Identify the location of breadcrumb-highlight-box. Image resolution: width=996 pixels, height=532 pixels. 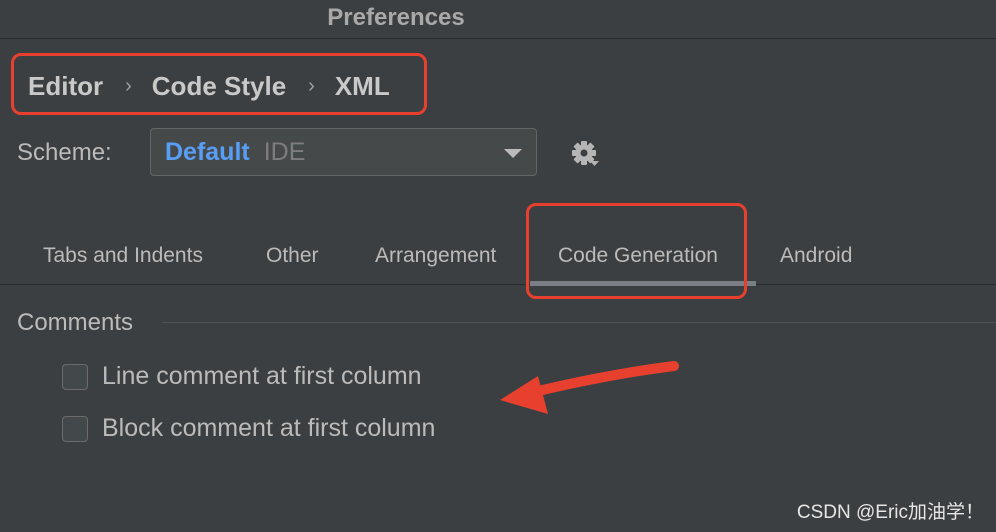
(219, 84).